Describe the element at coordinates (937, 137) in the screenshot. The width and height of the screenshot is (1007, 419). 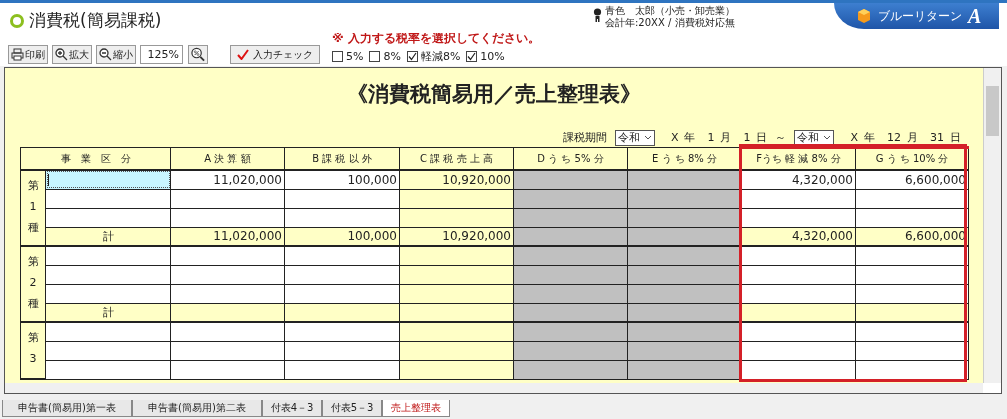
I see `date-value: 31` at that location.